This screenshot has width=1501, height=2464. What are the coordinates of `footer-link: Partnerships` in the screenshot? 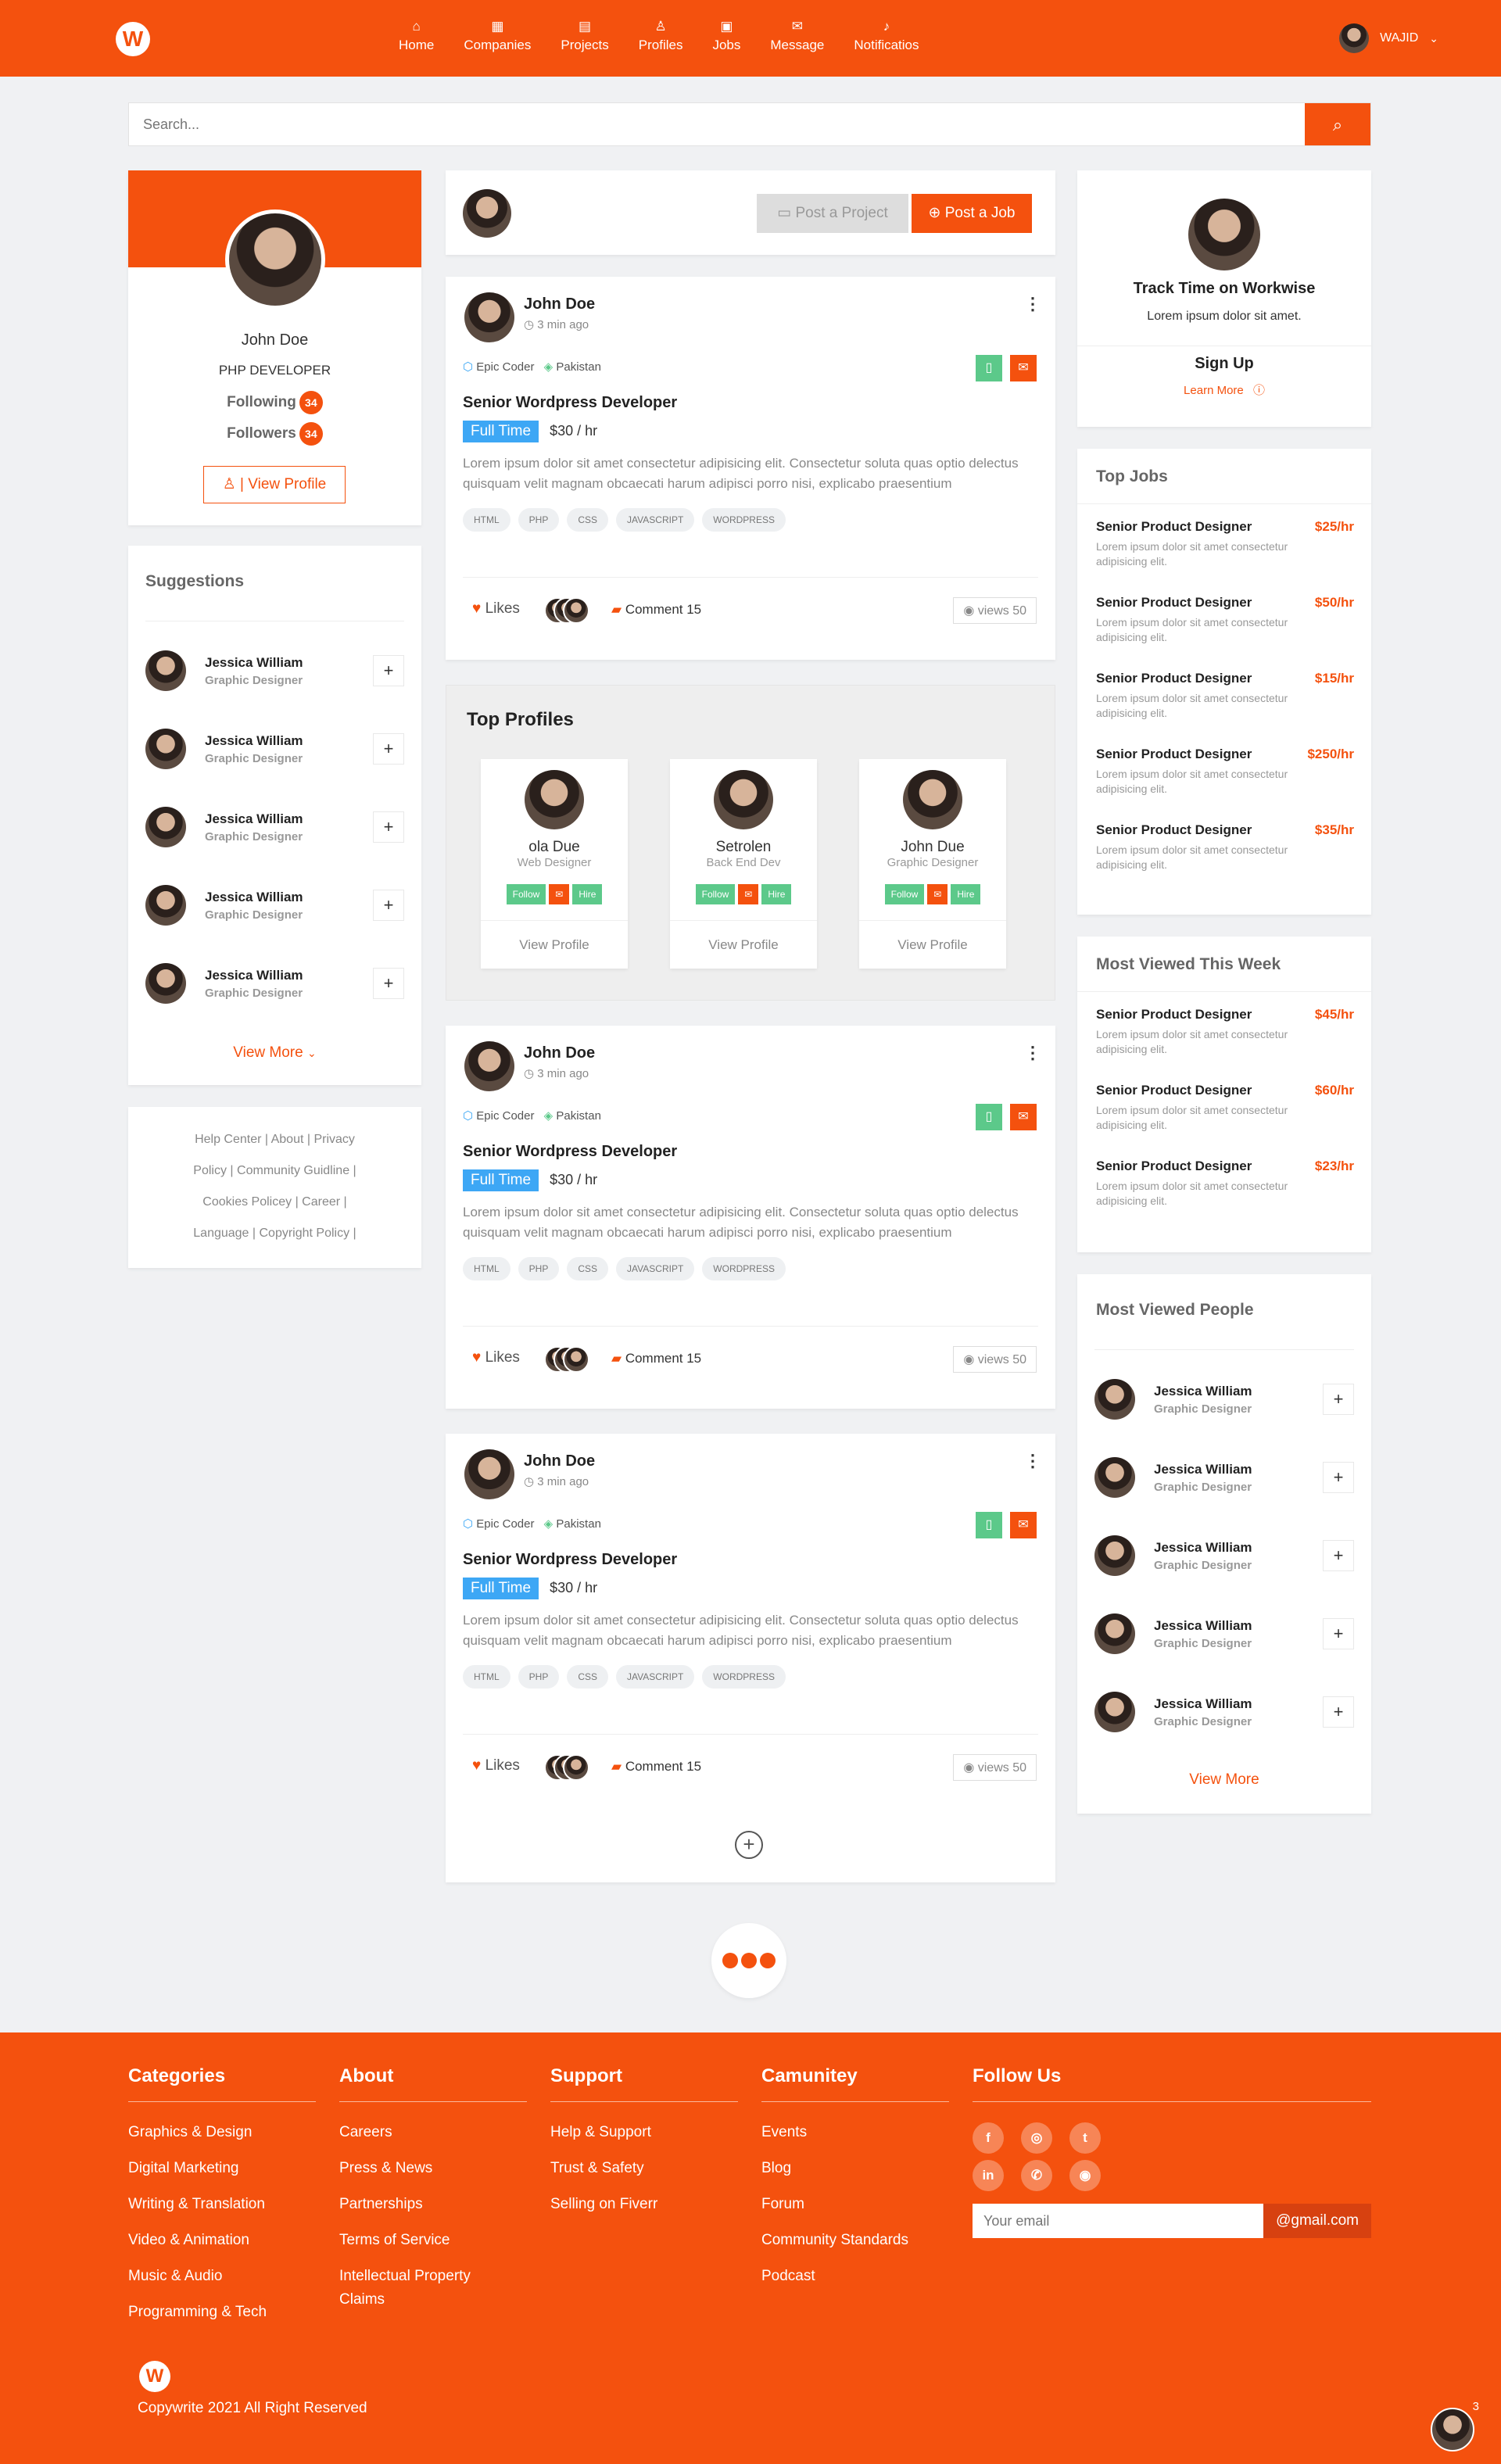 It's located at (433, 2205).